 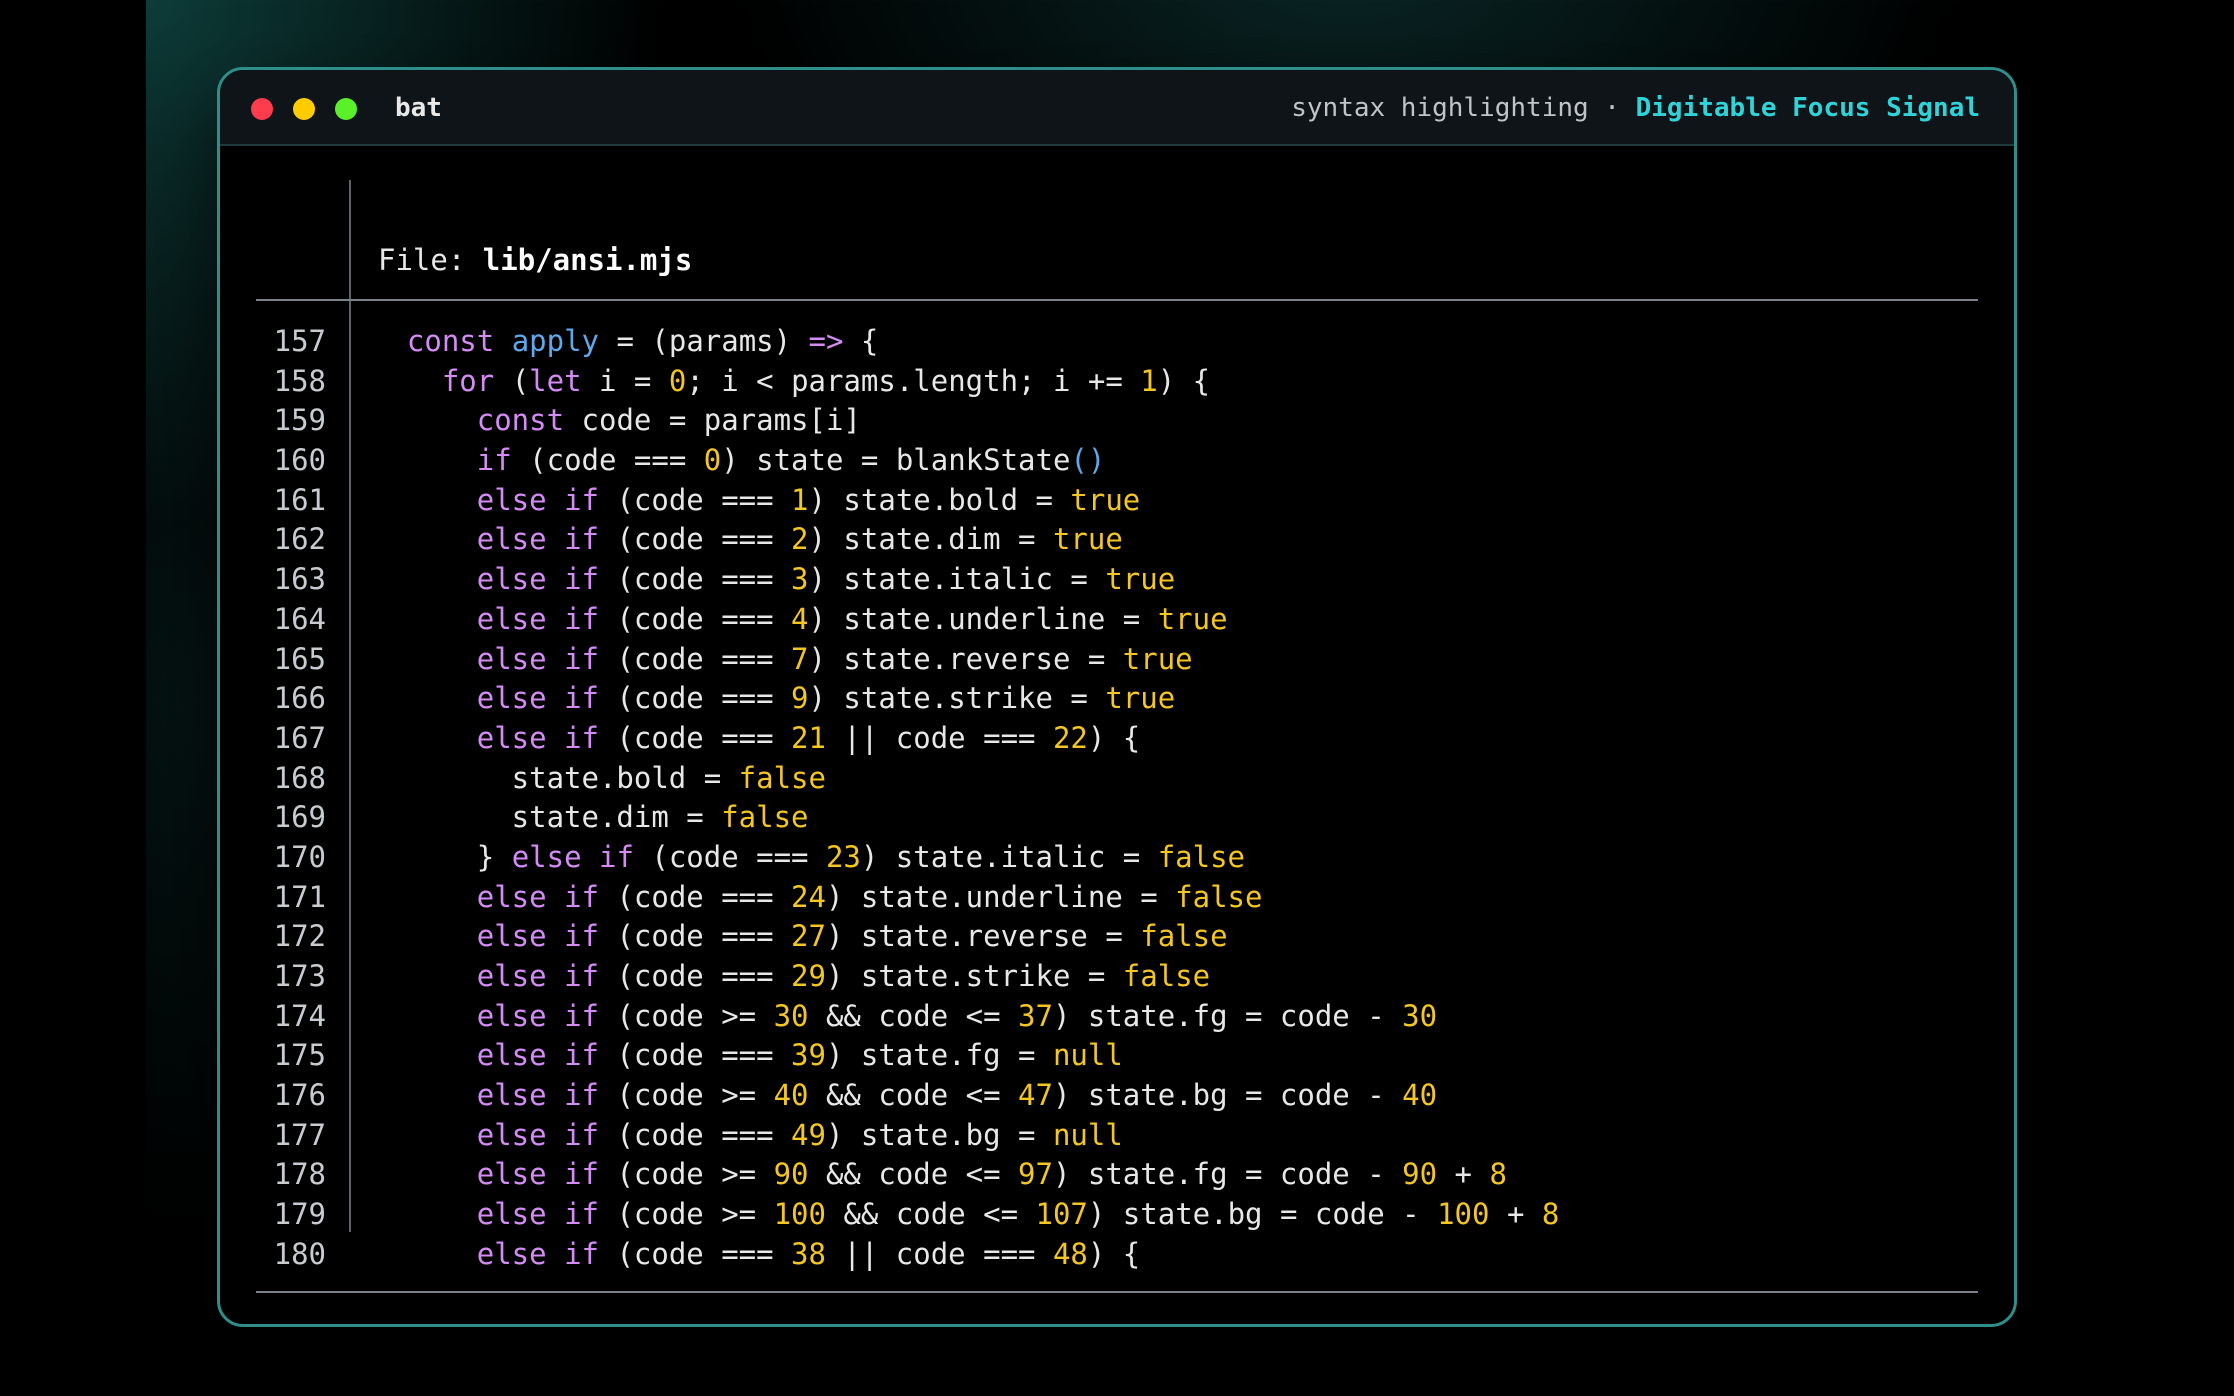 I want to click on code-token: 37, so click(x=1035, y=1015).